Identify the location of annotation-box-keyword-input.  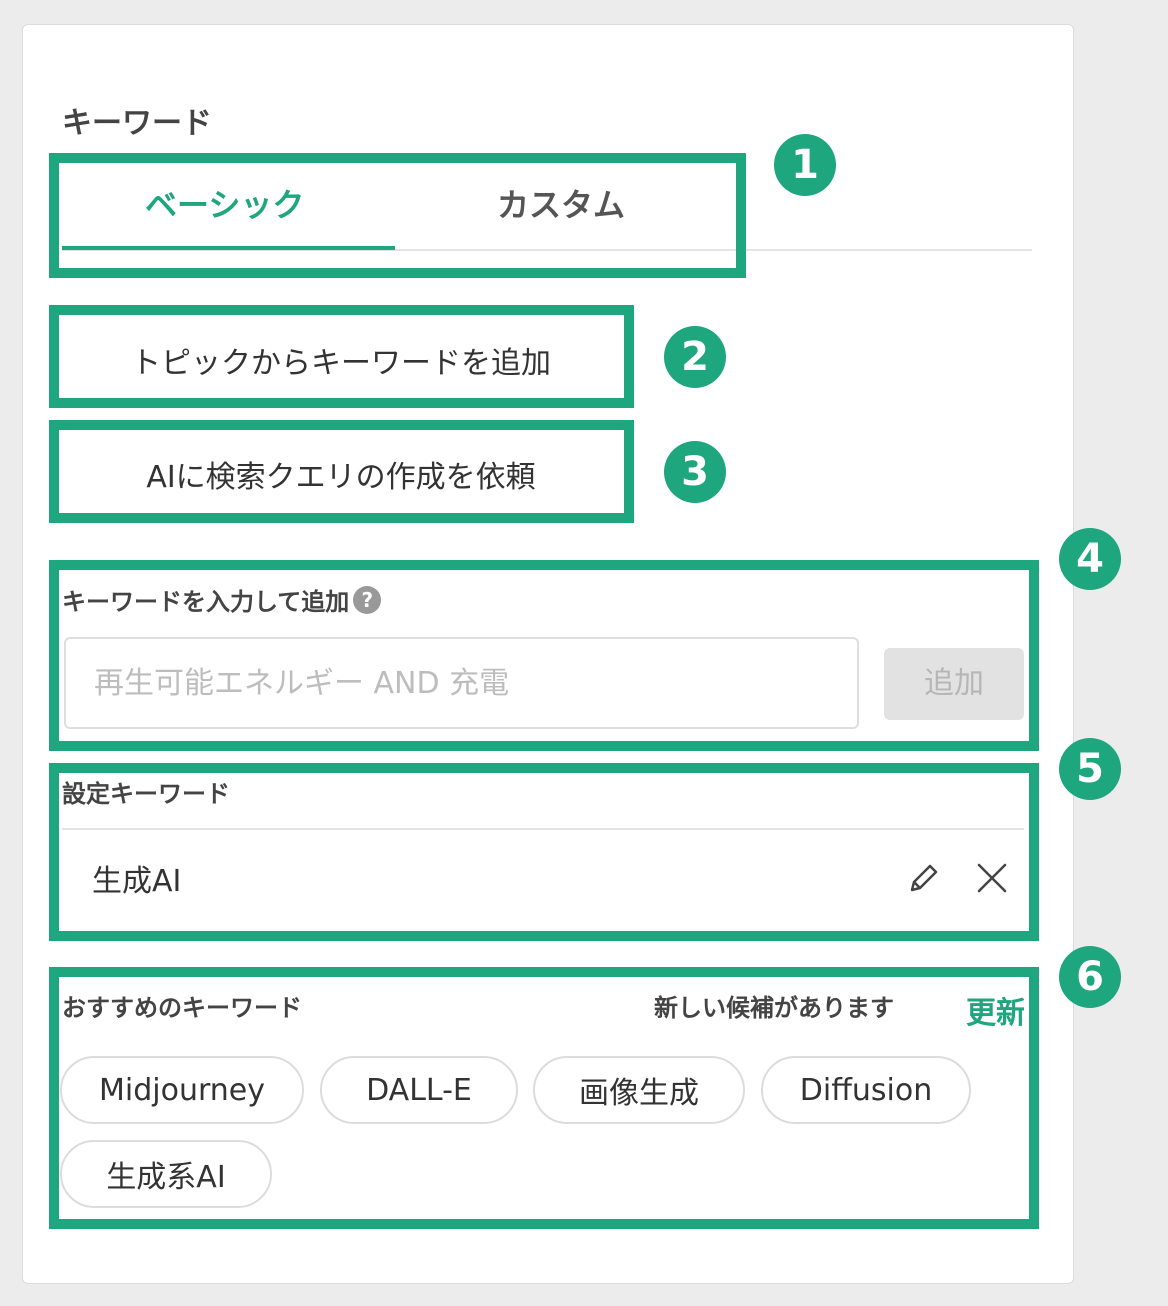
(544, 655).